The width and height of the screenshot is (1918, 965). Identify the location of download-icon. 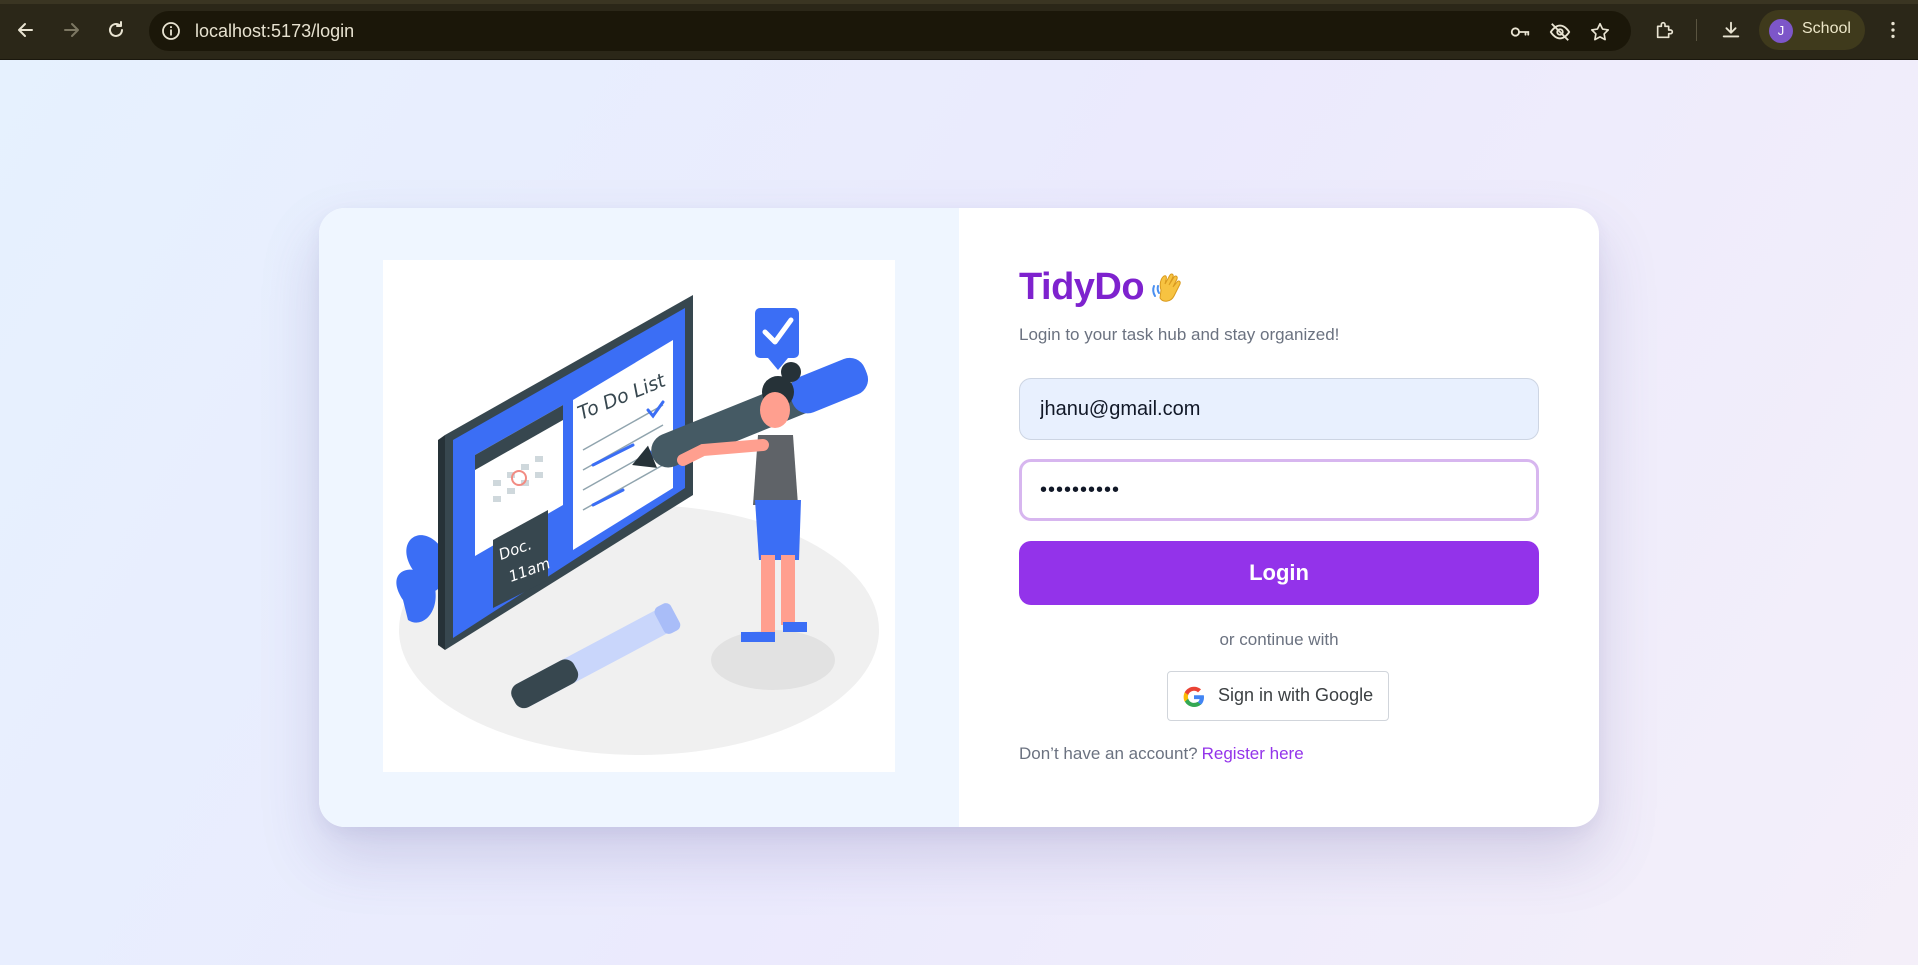
(1731, 30).